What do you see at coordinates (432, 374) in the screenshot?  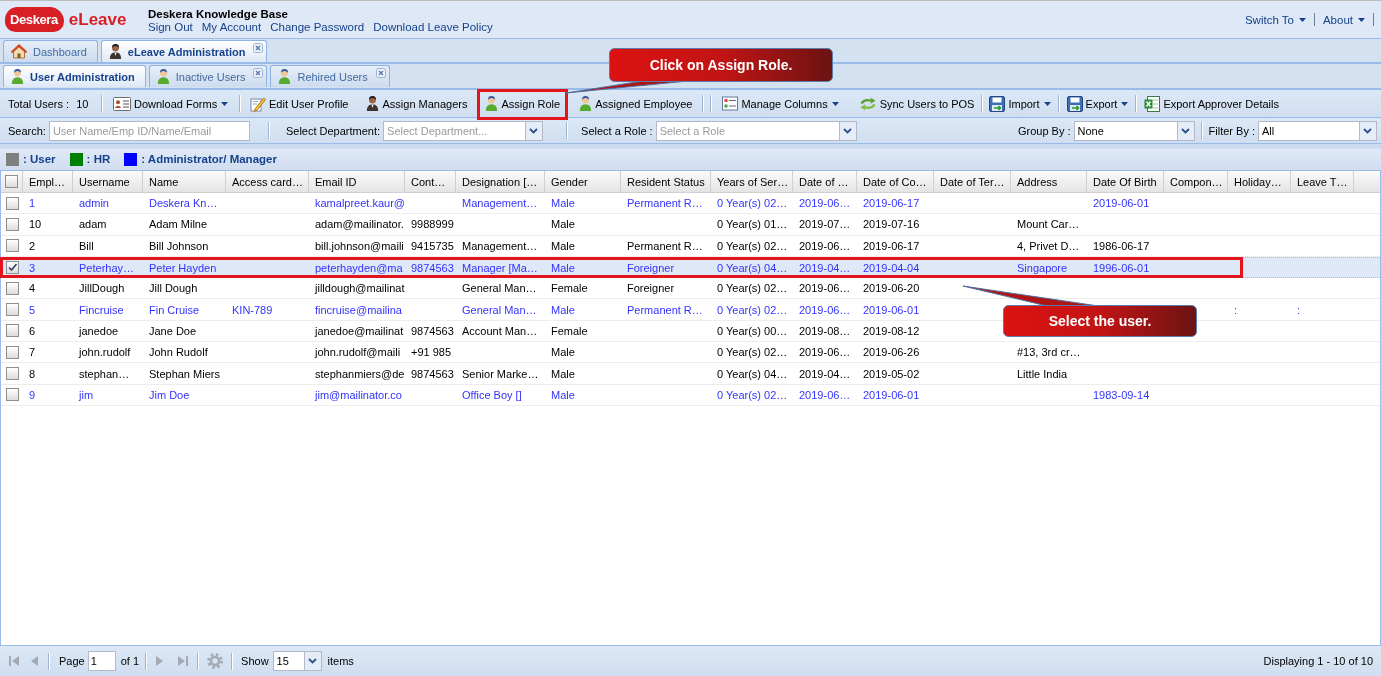 I see `table-cell-text: 9874563` at bounding box center [432, 374].